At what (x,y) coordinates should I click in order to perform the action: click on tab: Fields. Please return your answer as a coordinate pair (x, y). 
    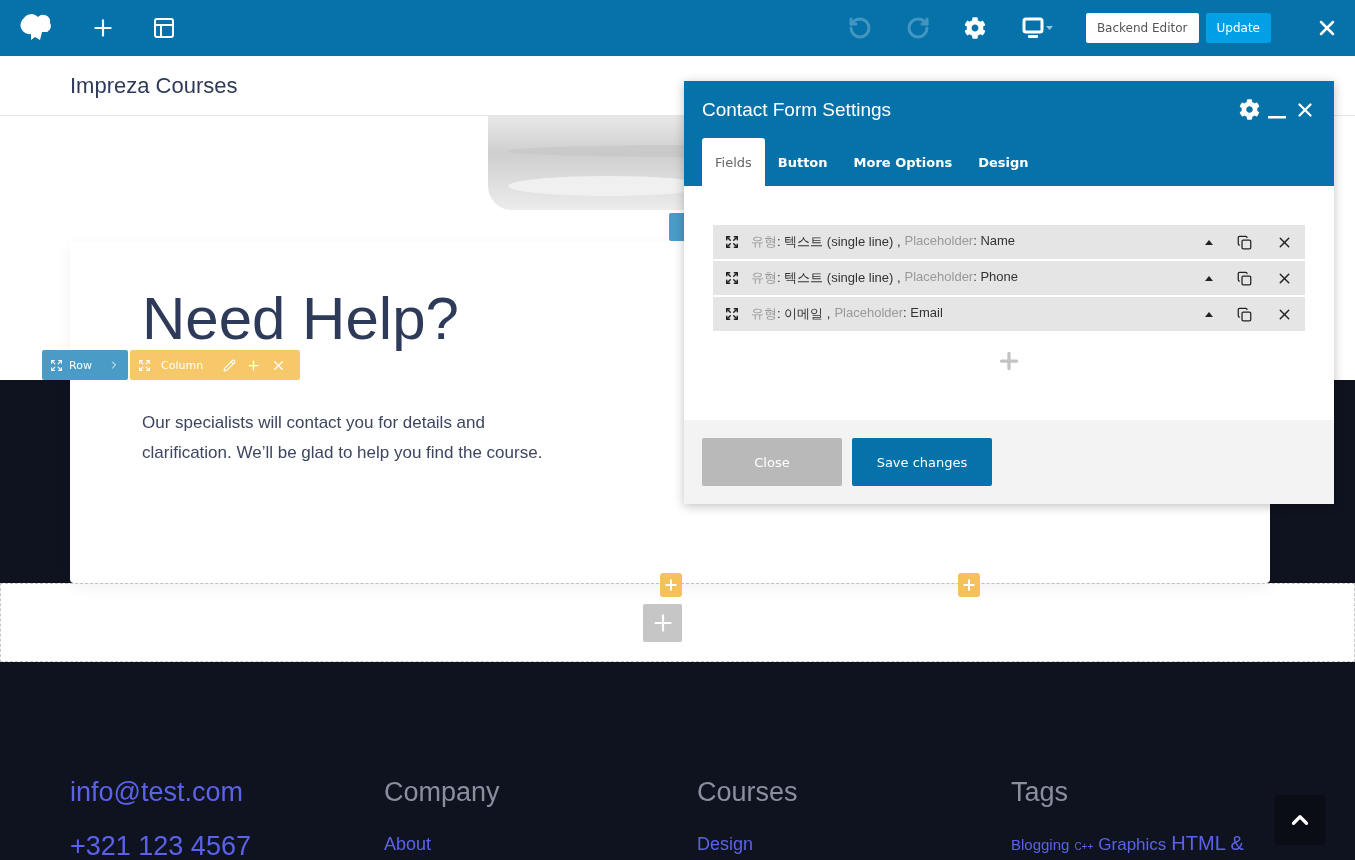
    Looking at the image, I should click on (733, 162).